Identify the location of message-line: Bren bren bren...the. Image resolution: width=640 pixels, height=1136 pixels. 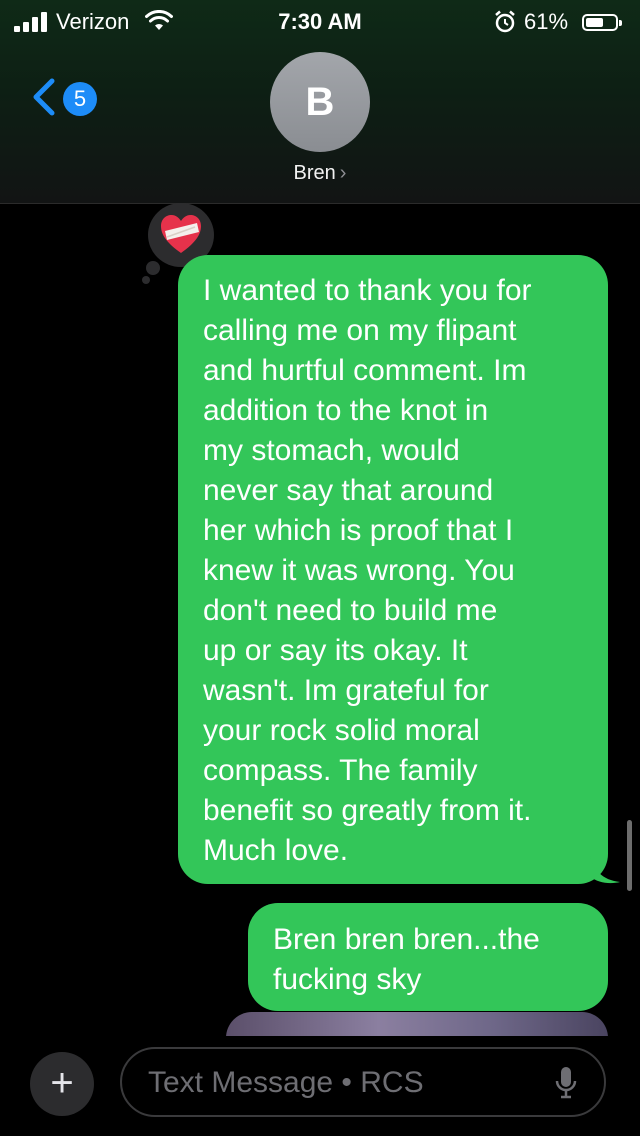
(406, 939).